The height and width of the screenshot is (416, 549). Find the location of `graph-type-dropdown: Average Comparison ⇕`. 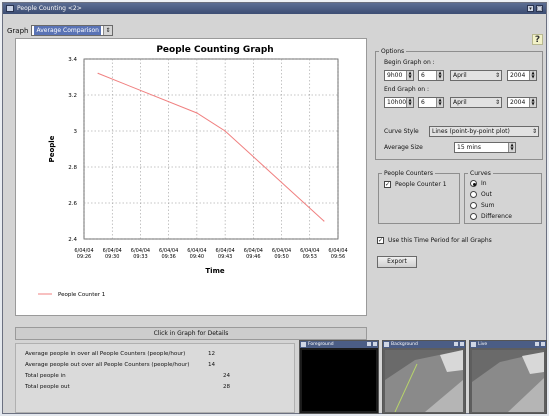

graph-type-dropdown: Average Comparison ⇕ is located at coordinates (72, 30).